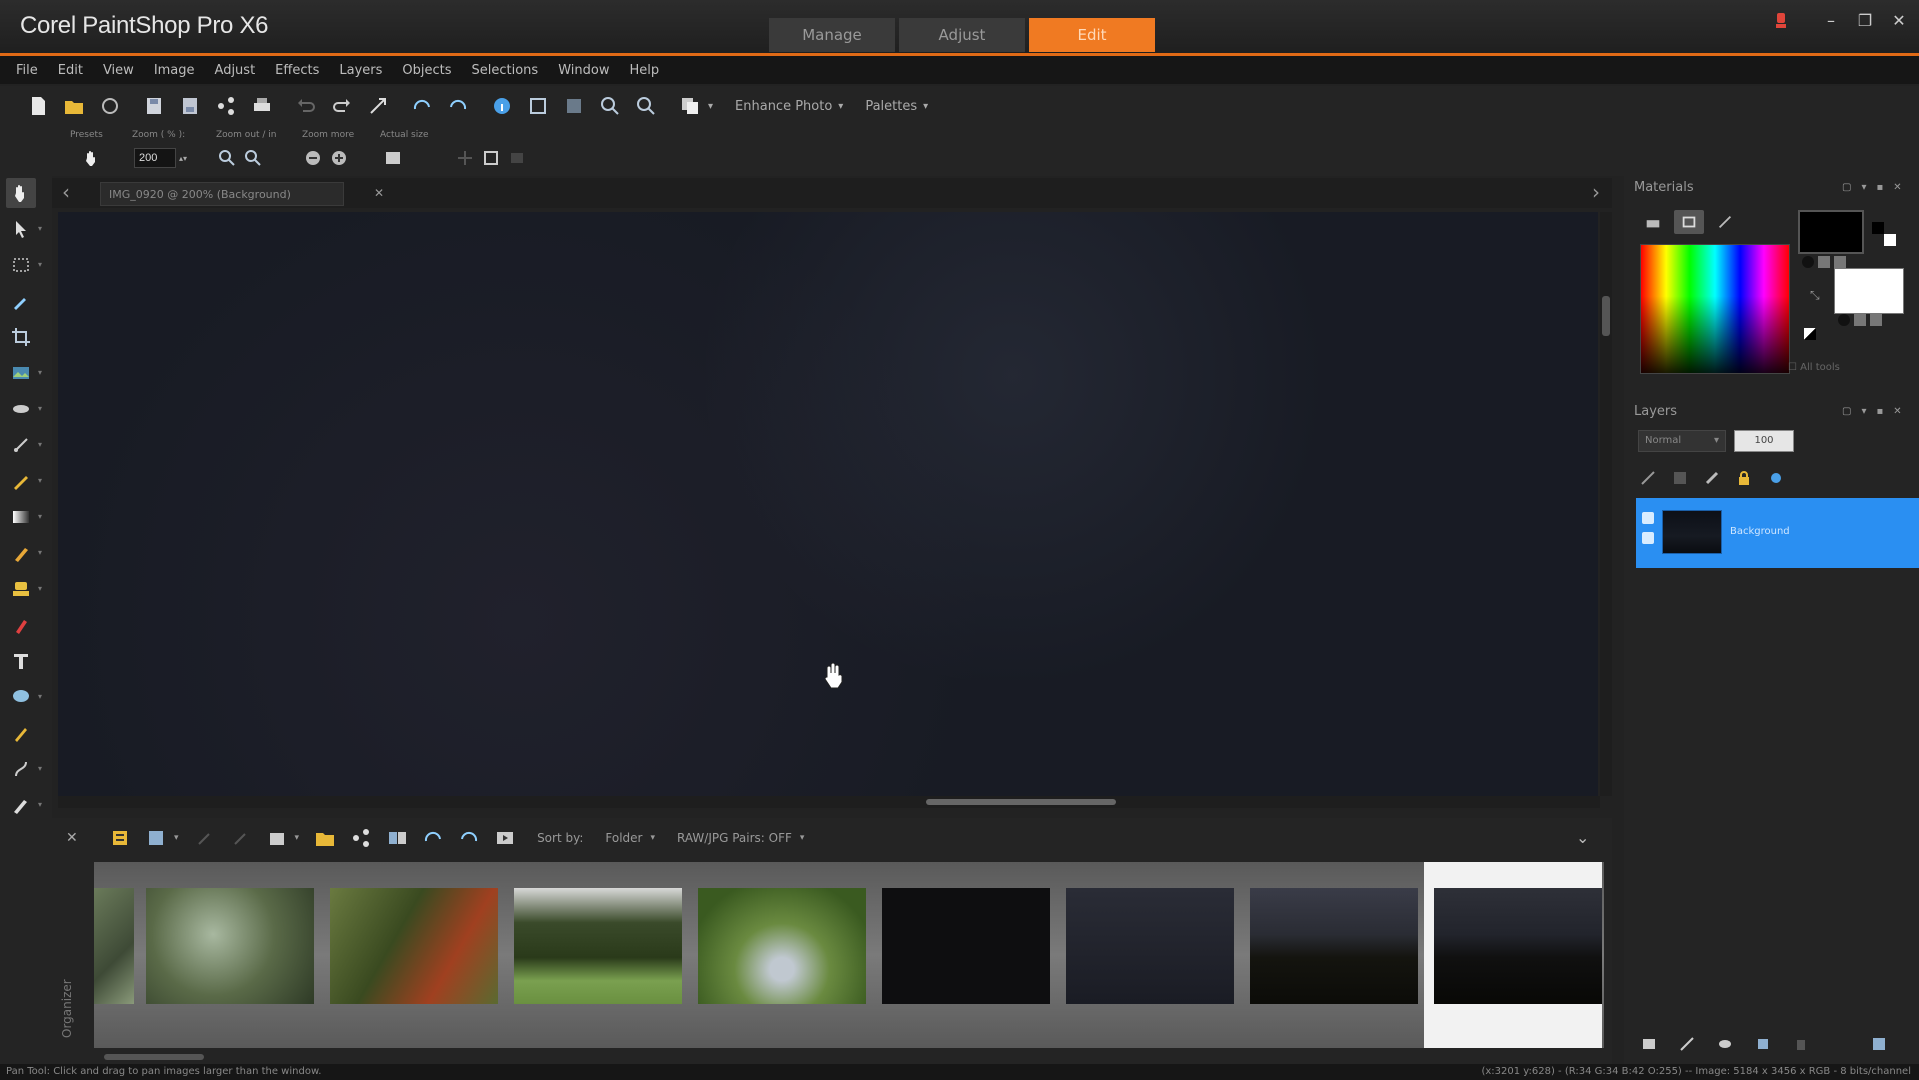 The width and height of the screenshot is (1919, 1080). Describe the element at coordinates (154, 1057) in the screenshot. I see `organizer-scrollbar` at that location.